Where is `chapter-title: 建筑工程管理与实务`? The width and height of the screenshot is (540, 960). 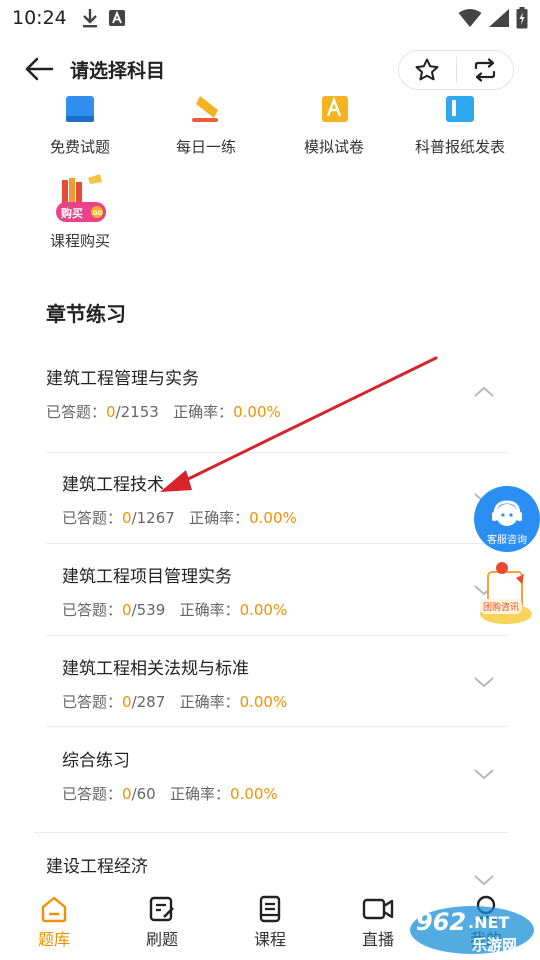
chapter-title: 建筑工程管理与实务 is located at coordinates (122, 379).